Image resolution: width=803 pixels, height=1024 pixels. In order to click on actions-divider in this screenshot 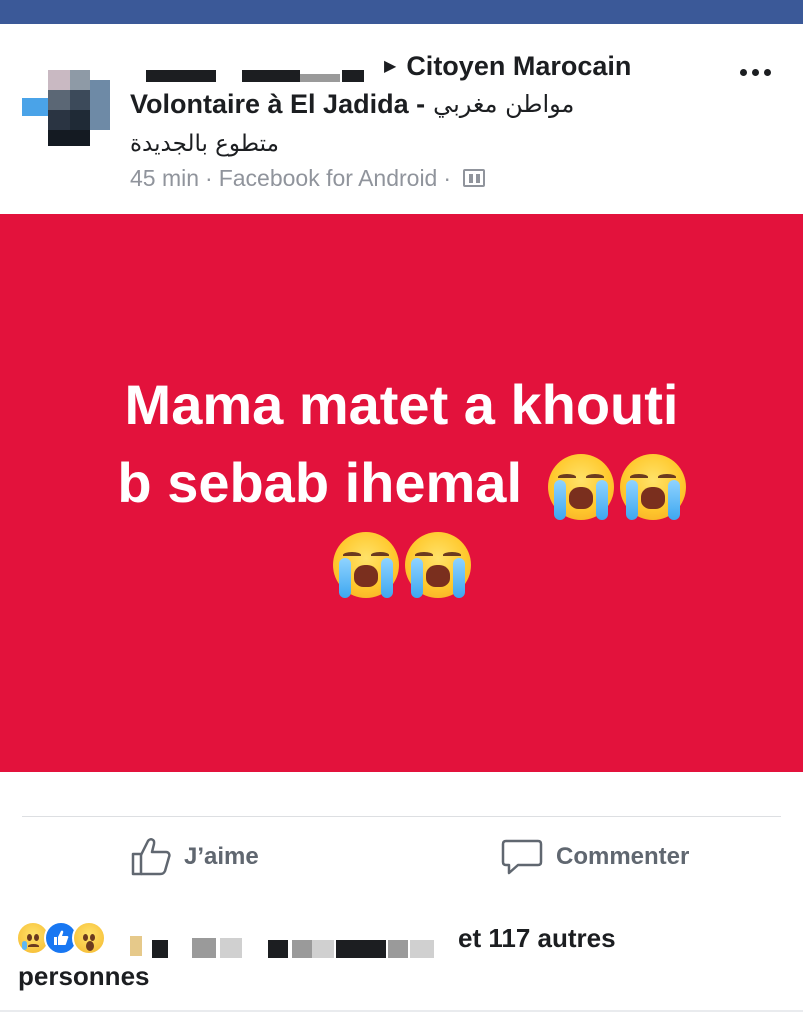, I will do `click(401, 816)`.